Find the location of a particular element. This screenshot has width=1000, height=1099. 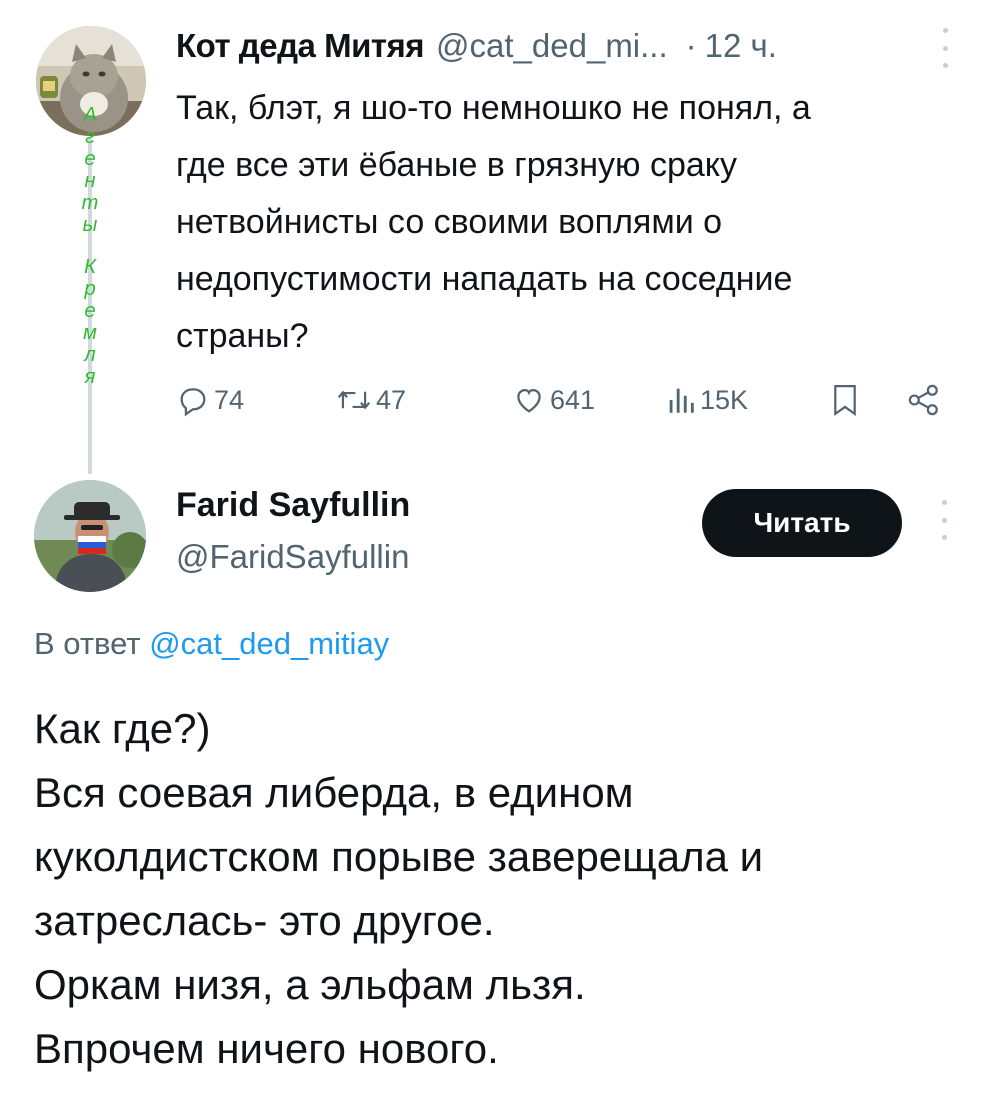

reply-button: 74 is located at coordinates (210, 400).